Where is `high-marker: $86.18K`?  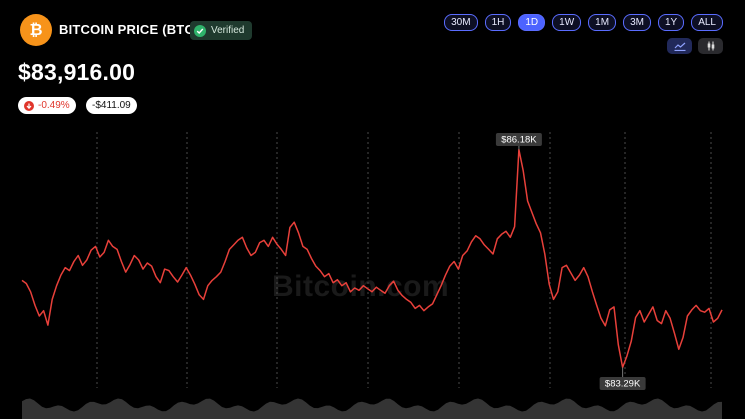 high-marker: $86.18K is located at coordinates (518, 141).